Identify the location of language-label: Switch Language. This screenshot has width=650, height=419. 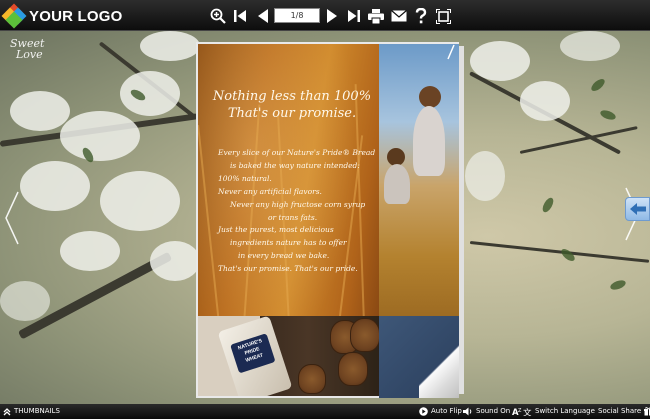
(565, 411).